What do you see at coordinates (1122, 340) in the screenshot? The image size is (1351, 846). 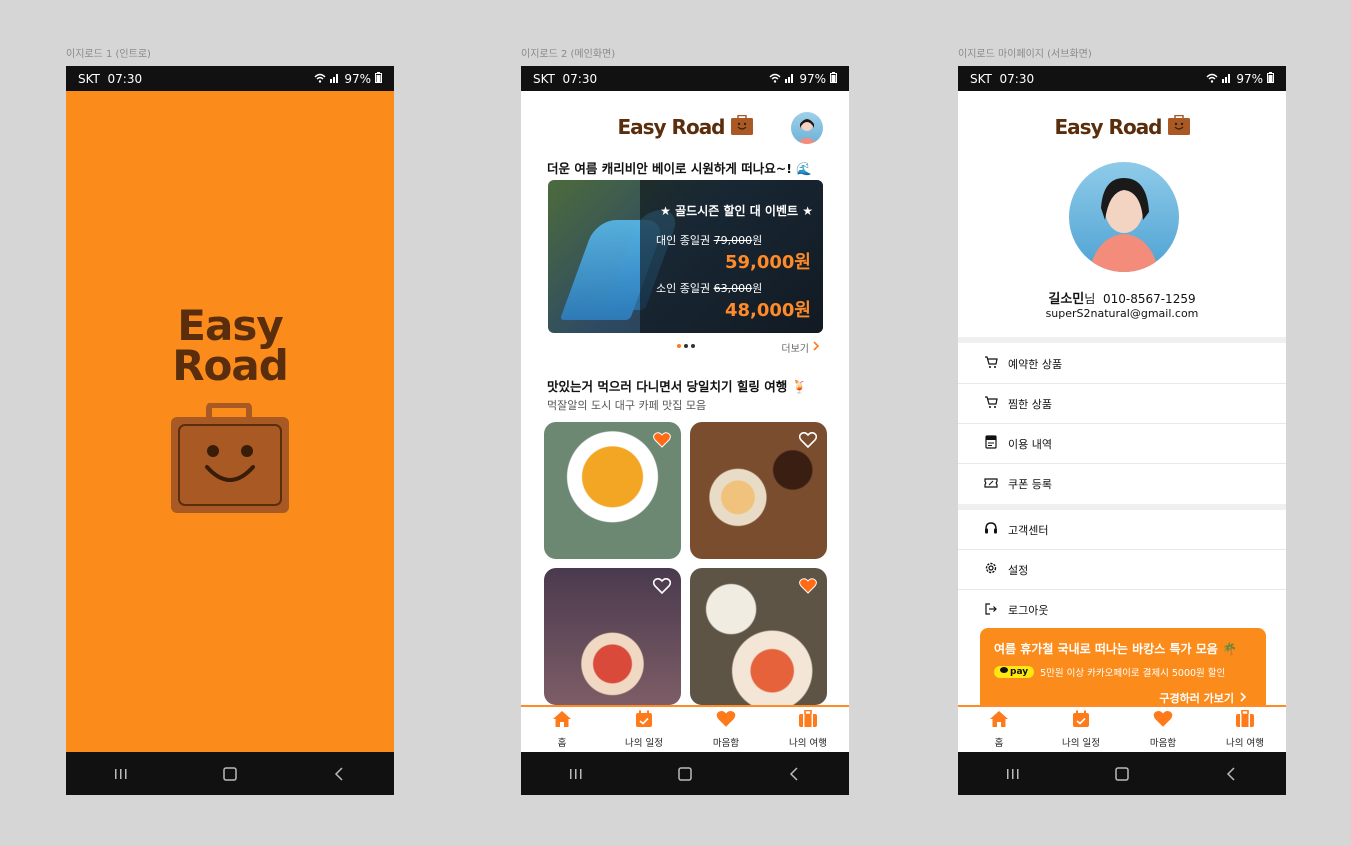 I see `divider` at bounding box center [1122, 340].